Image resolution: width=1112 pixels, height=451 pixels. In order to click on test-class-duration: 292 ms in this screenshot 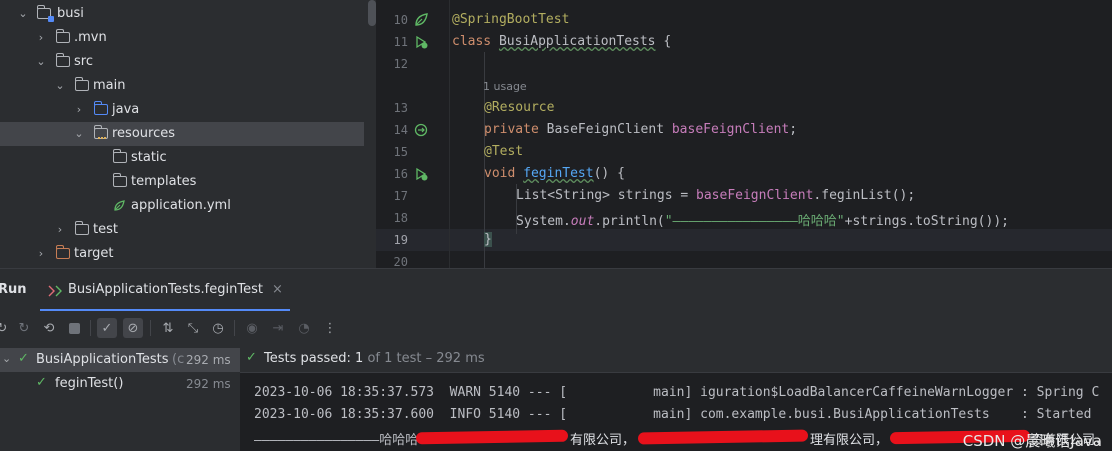, I will do `click(208, 360)`.